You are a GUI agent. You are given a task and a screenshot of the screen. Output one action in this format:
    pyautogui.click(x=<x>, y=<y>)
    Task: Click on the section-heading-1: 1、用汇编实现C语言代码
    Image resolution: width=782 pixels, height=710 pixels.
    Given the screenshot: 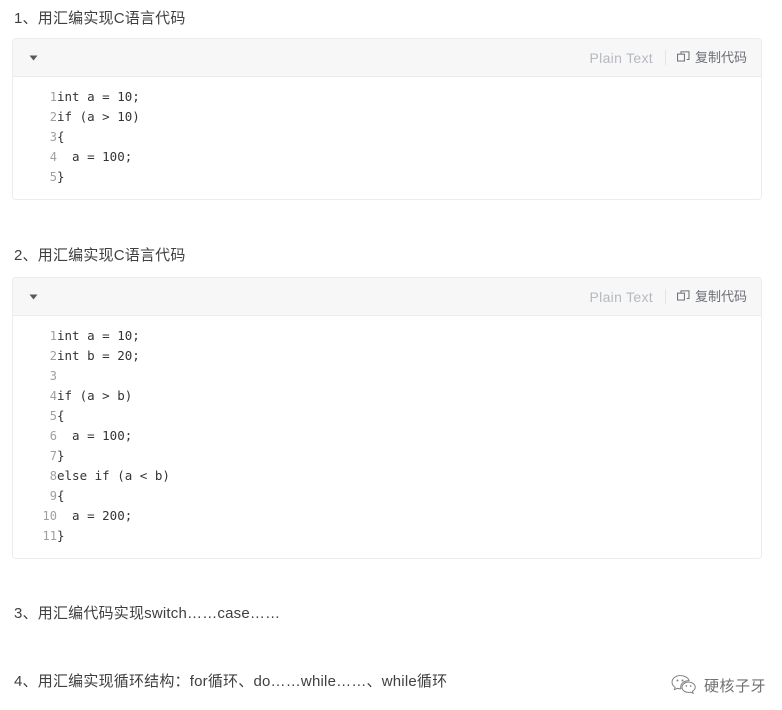 What is the action you would take?
    pyautogui.click(x=100, y=18)
    